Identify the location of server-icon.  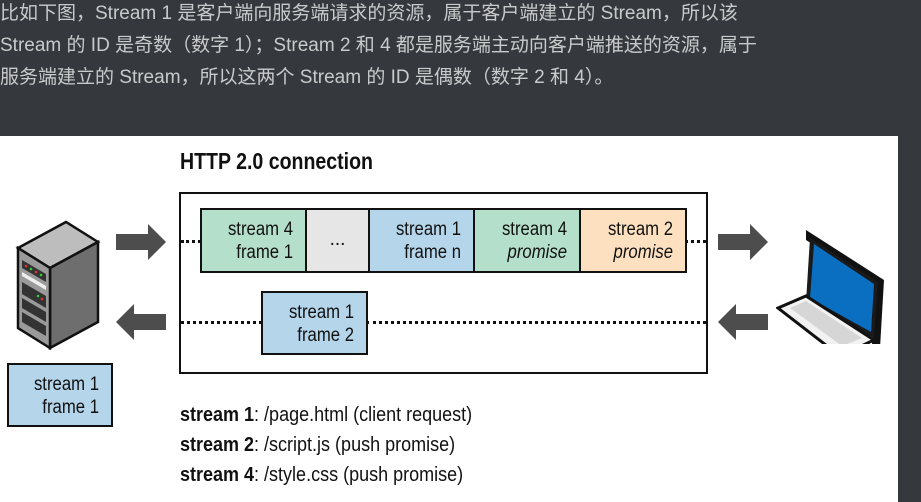
(58, 285).